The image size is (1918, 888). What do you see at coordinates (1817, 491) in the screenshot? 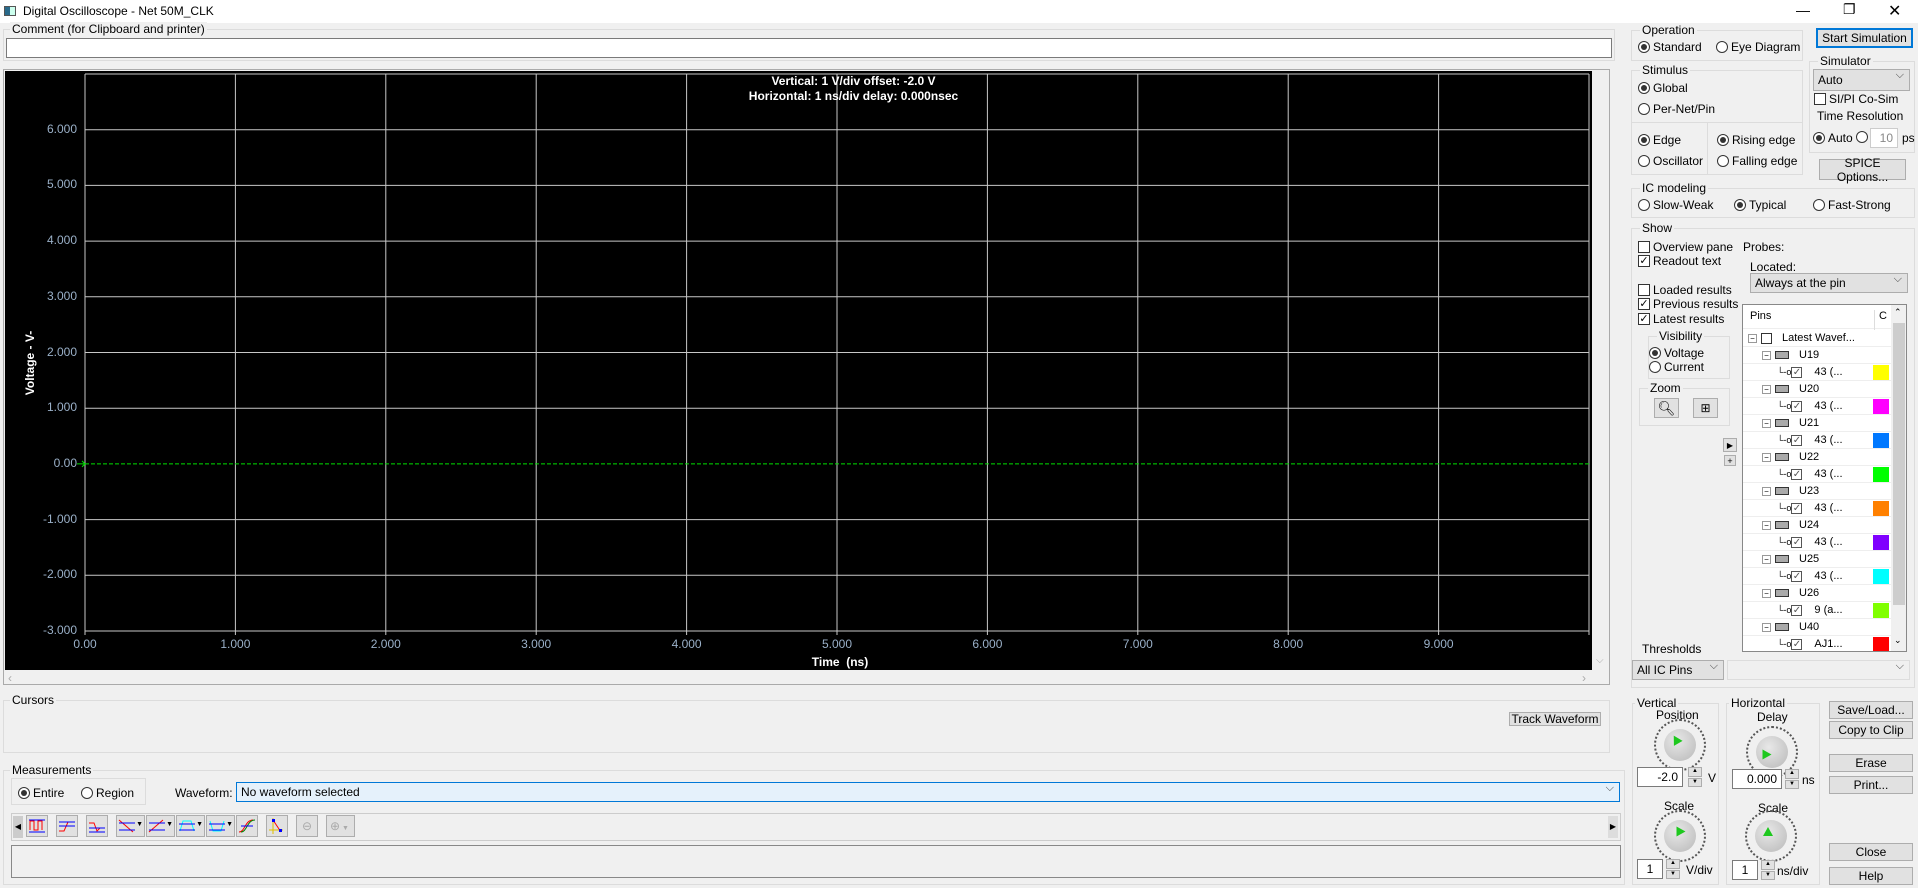
I see `tree-component-row: − U23` at bounding box center [1817, 491].